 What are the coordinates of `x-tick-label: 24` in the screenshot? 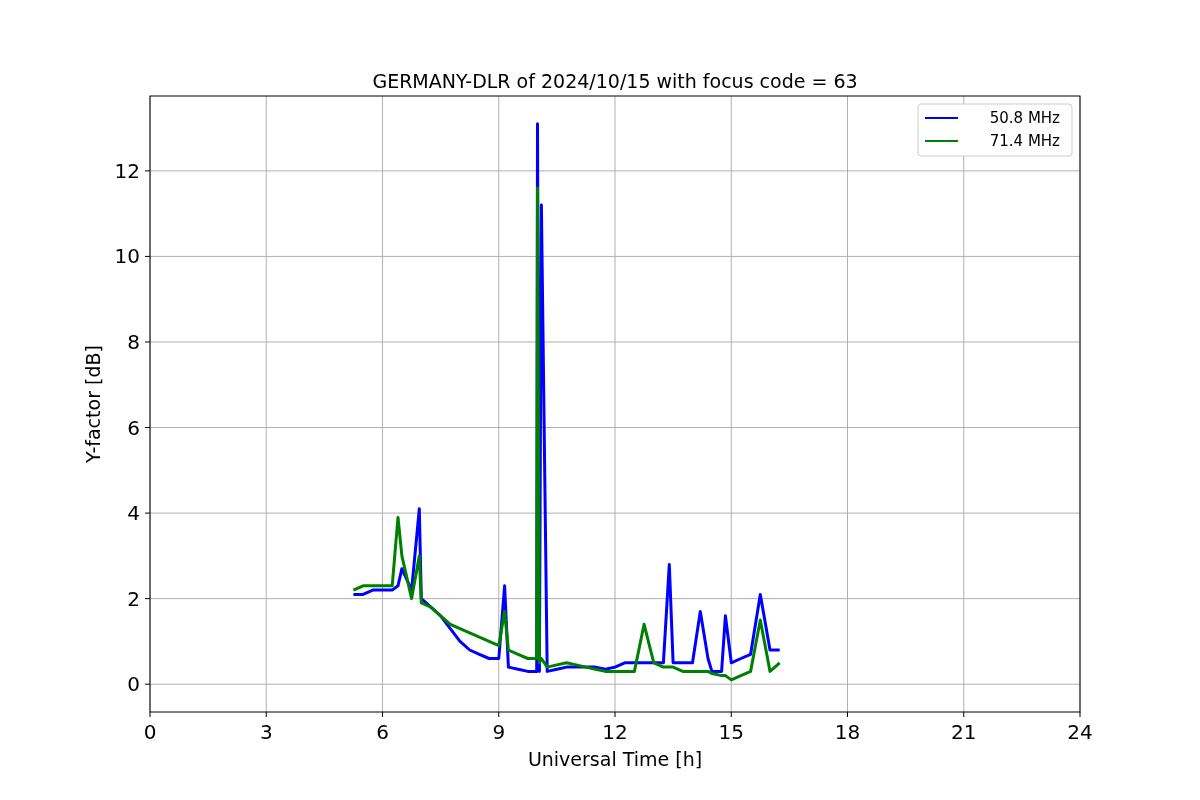 It's located at (1080, 732).